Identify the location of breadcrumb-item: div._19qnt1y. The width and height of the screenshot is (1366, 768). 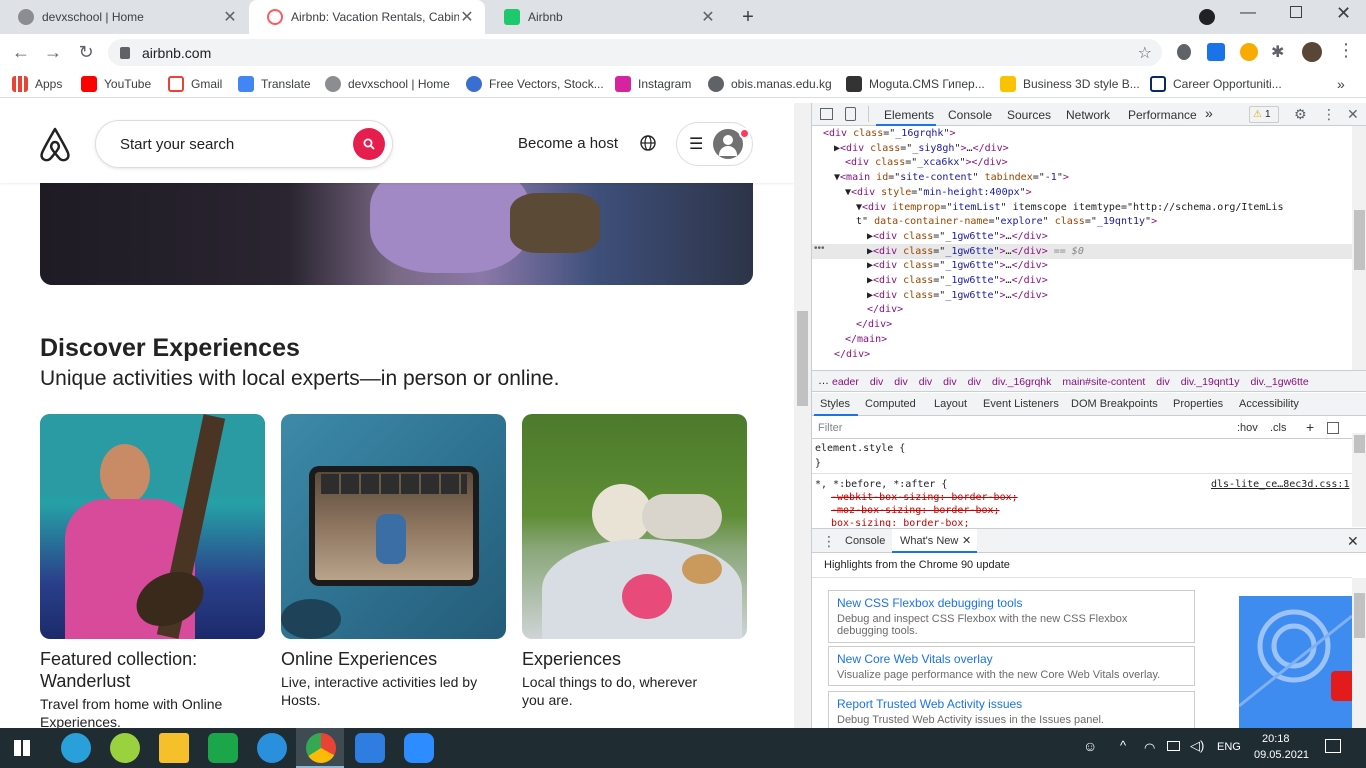
(1210, 382).